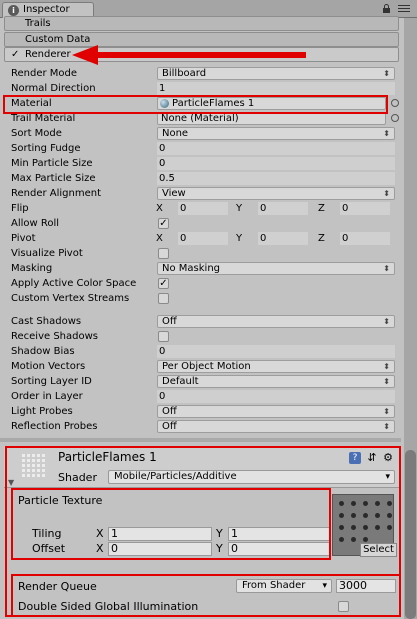  What do you see at coordinates (57, 586) in the screenshot?
I see `render-queue-label: Render Queue` at bounding box center [57, 586].